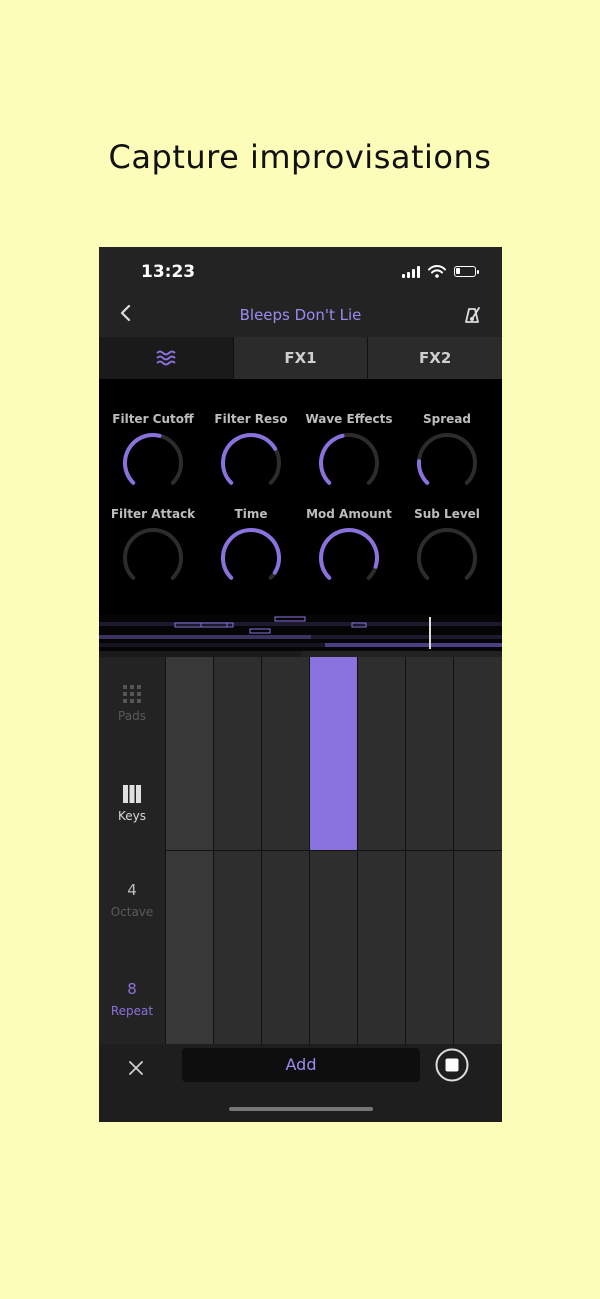 The image size is (600, 1299). I want to click on close-icon, so click(136, 1068).